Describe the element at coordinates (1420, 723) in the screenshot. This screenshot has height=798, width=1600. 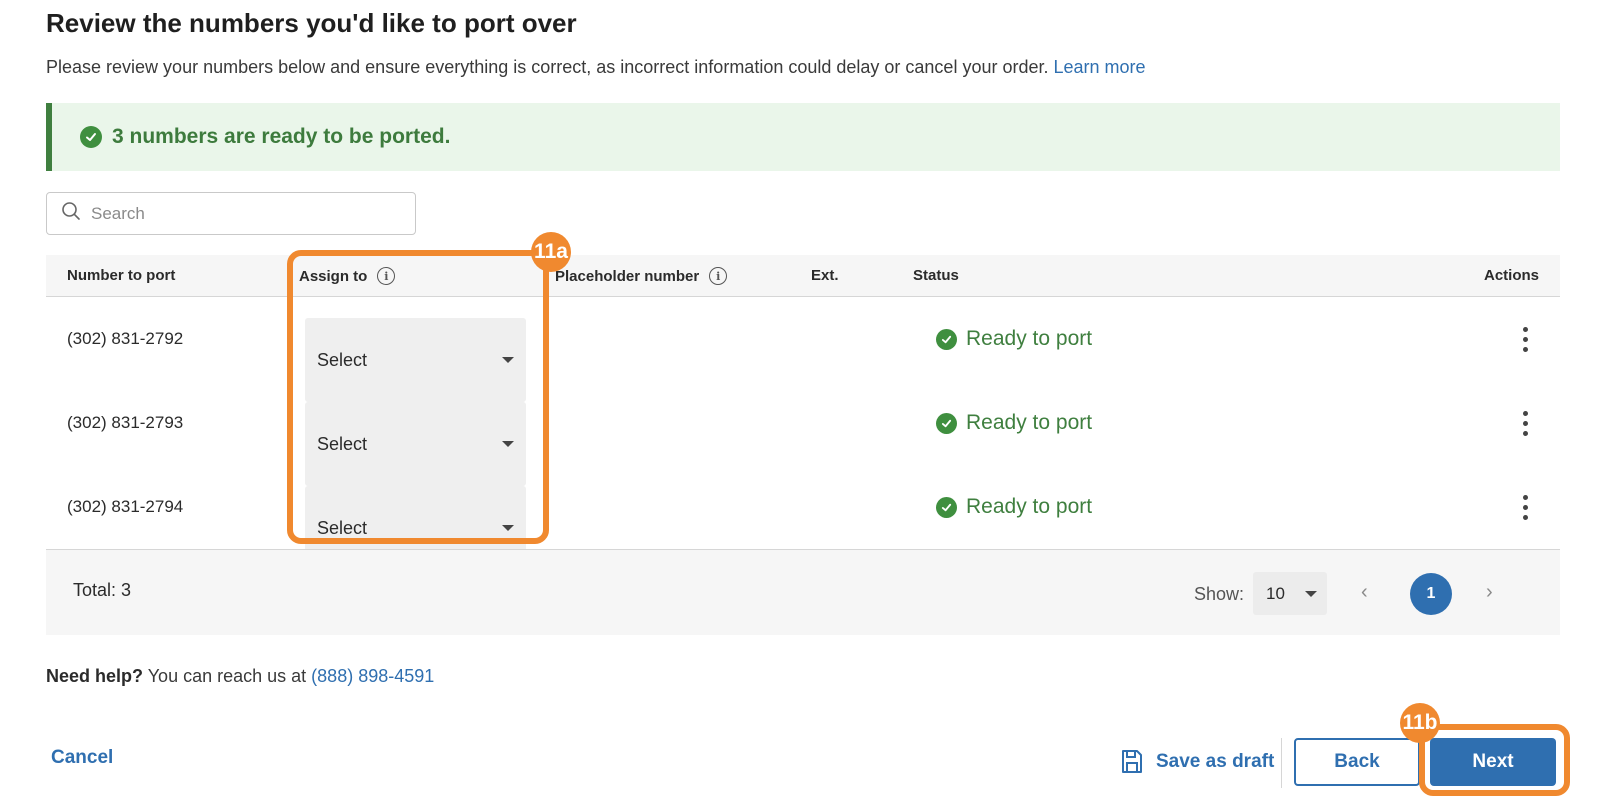
I see `callout-badge: 11b` at that location.